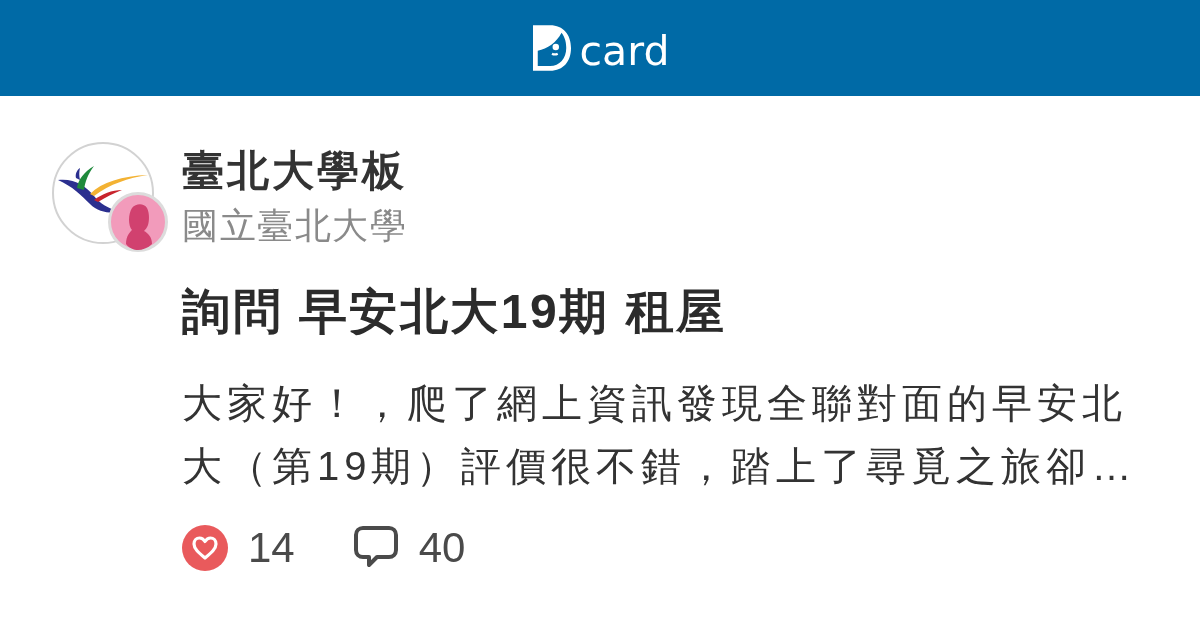  I want to click on logo-mark-icon, so click(551, 48).